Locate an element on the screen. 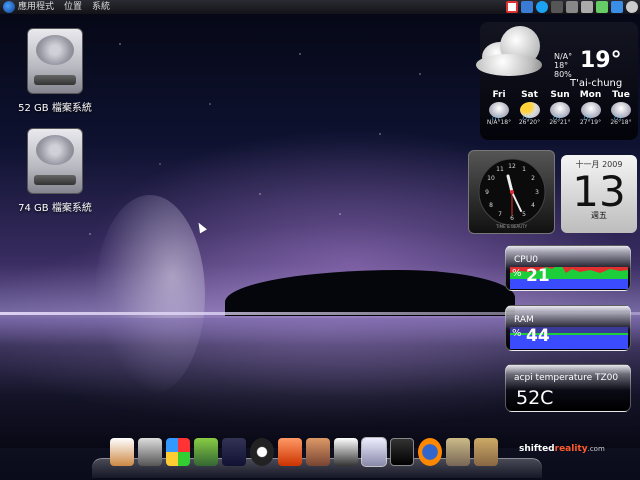 The height and width of the screenshot is (480, 640). archive-icon is located at coordinates (318, 452).